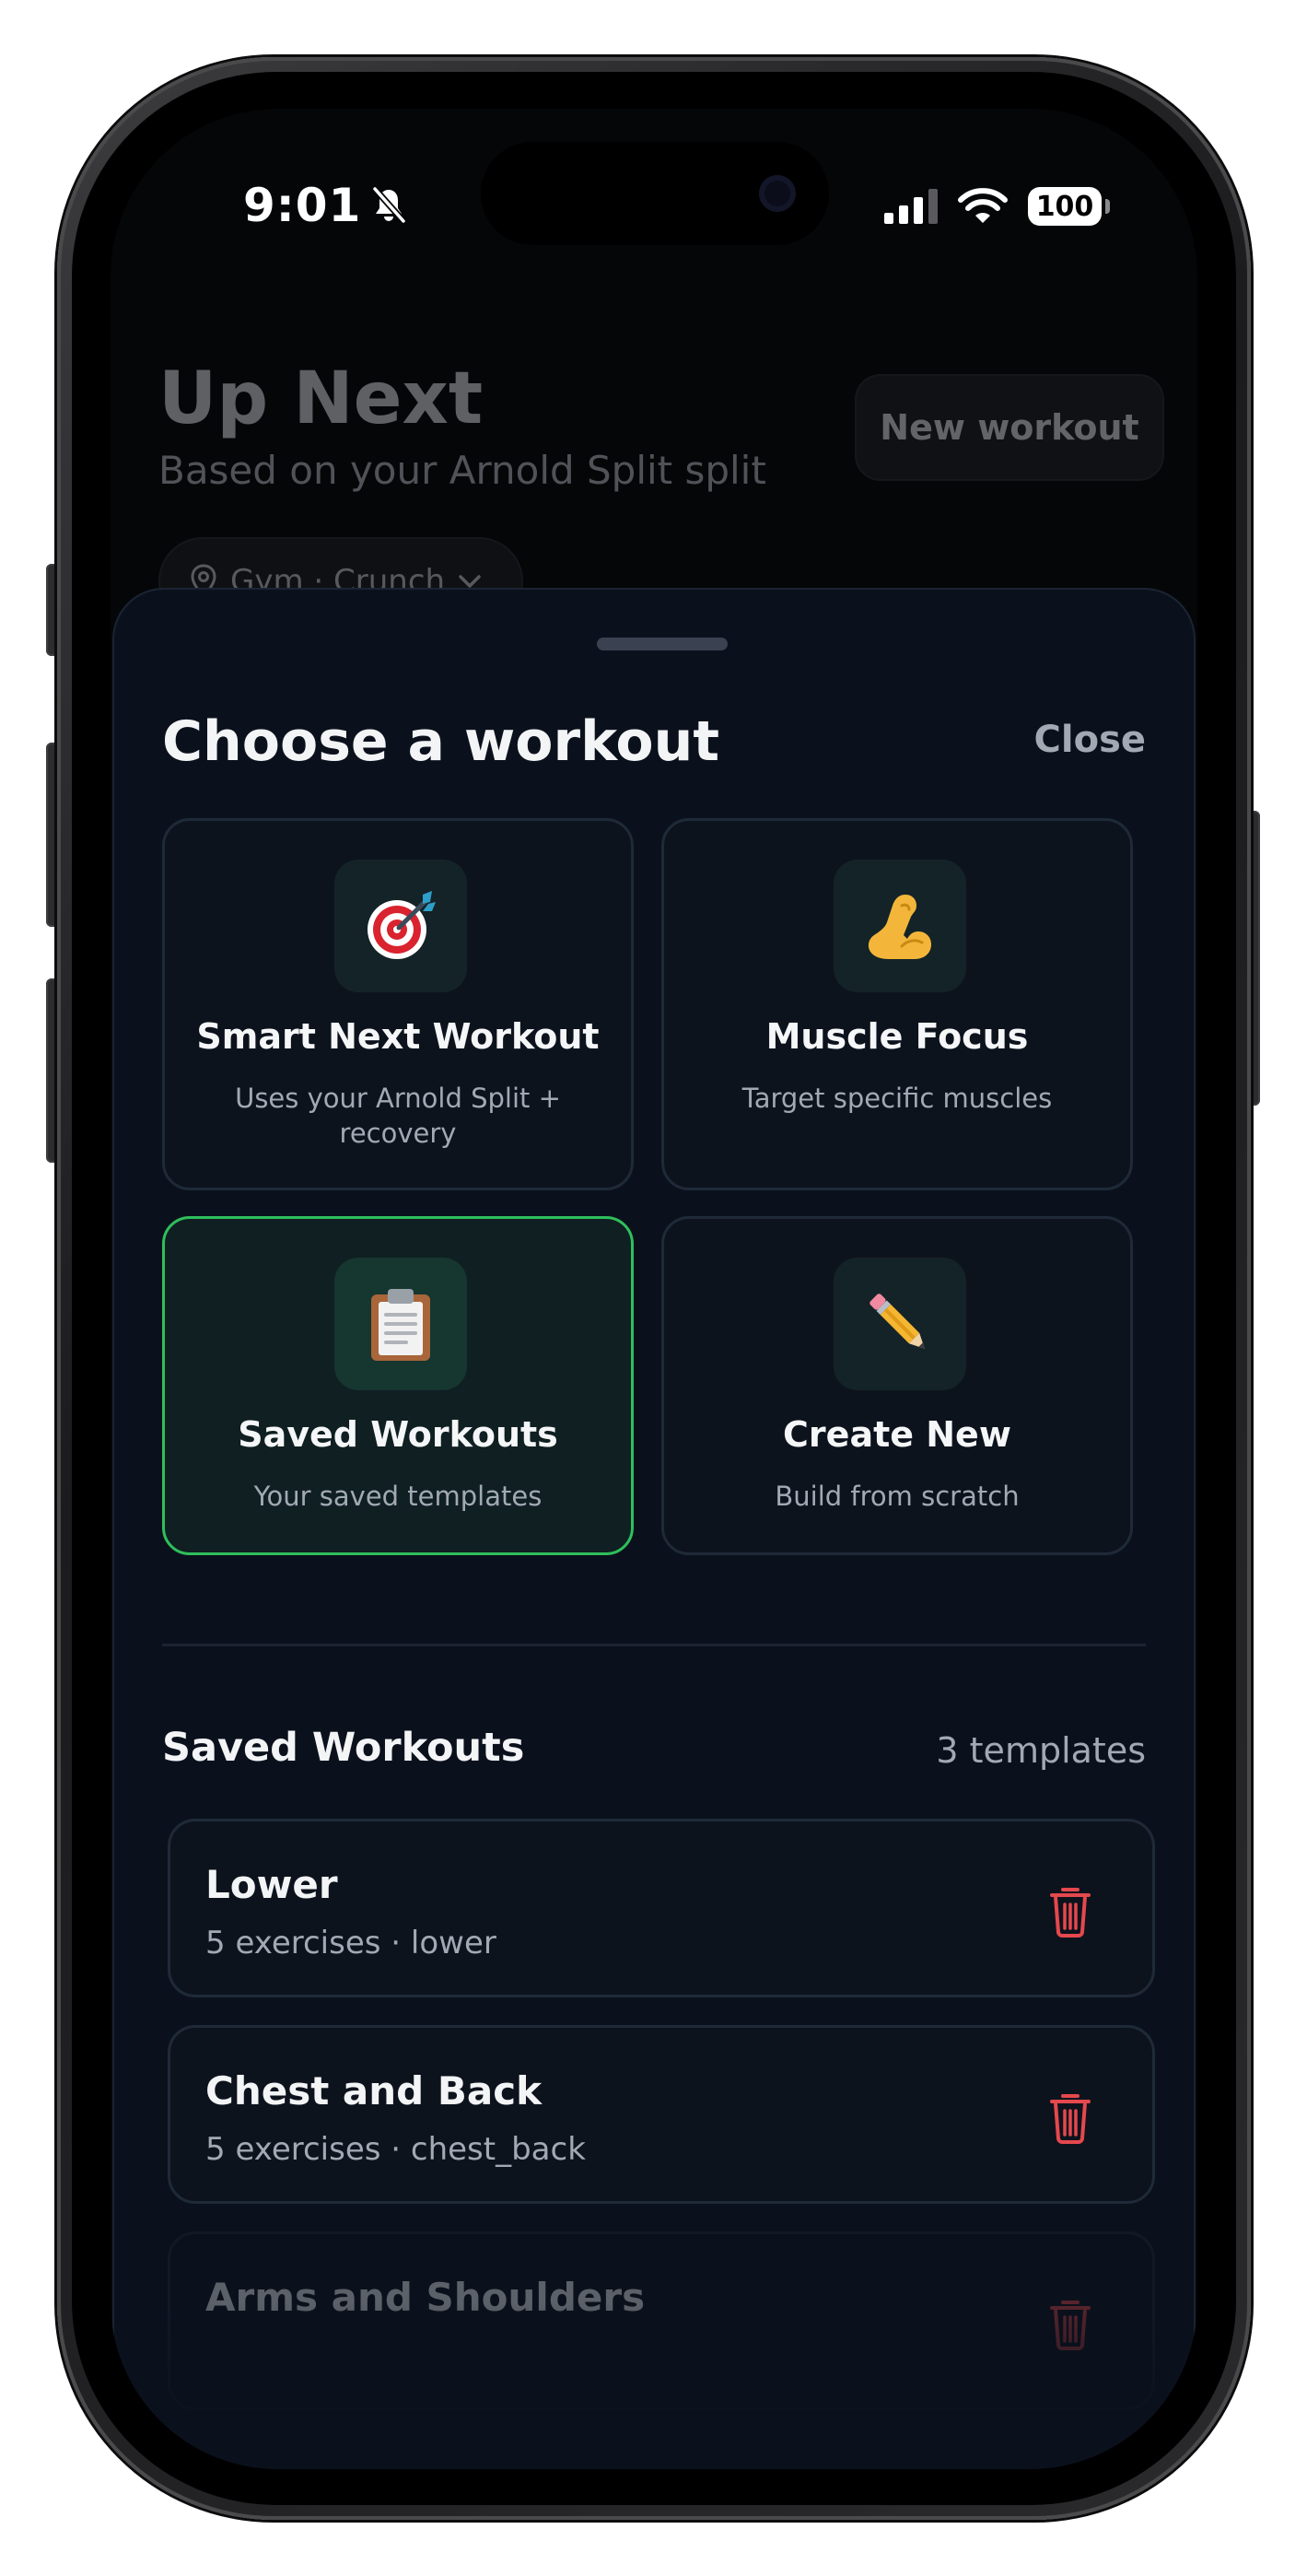 Image resolution: width=1307 pixels, height=2576 pixels. What do you see at coordinates (897, 1434) in the screenshot?
I see `option-title: Create New` at bounding box center [897, 1434].